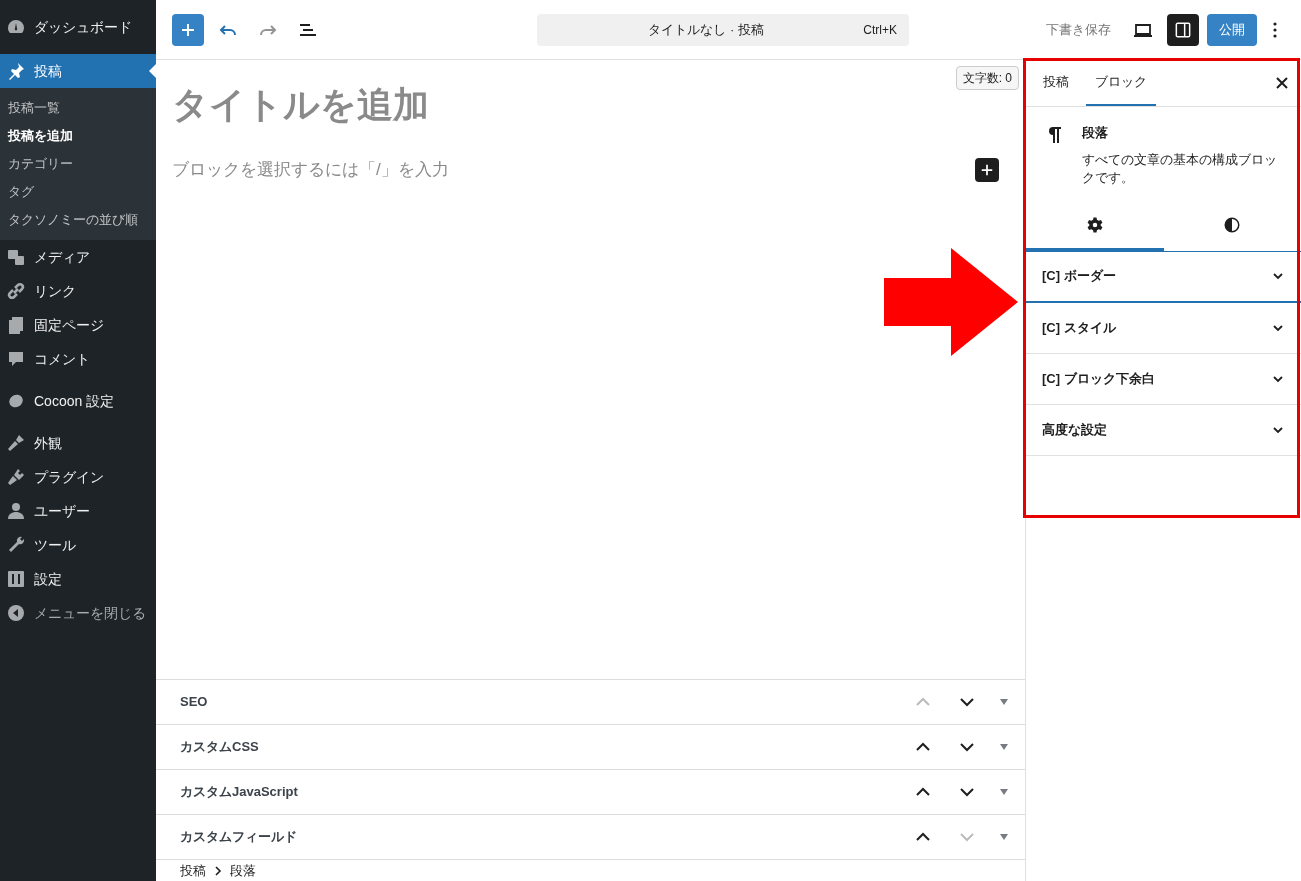 The width and height of the screenshot is (1301, 881). I want to click on brush-icon, so click(16, 443).